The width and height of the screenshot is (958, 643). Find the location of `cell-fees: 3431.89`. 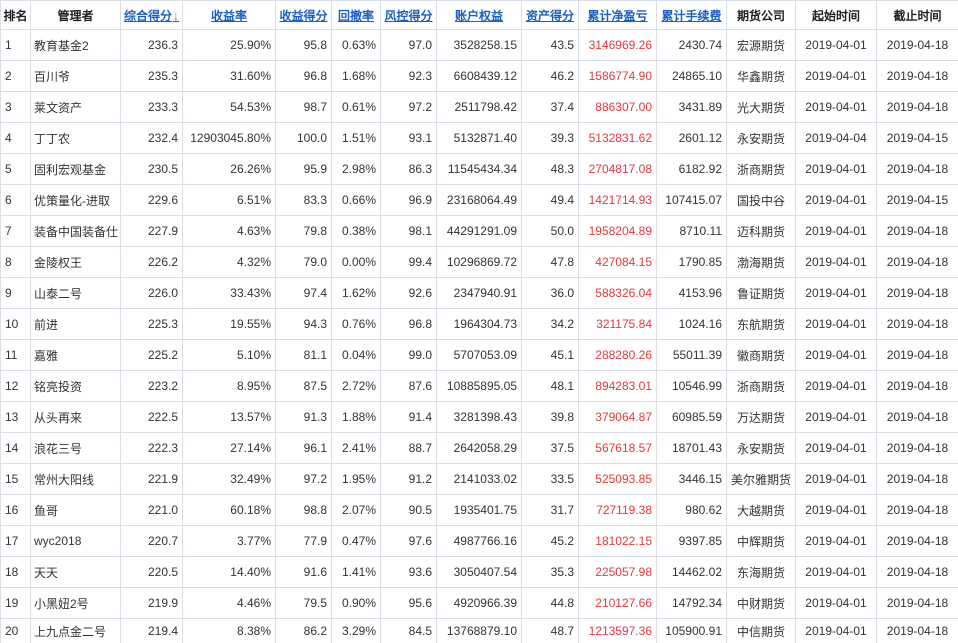

cell-fees: 3431.89 is located at coordinates (692, 107).